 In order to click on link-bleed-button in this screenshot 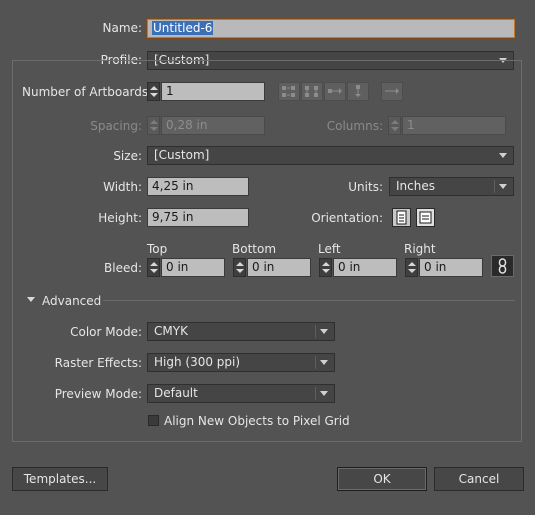, I will do `click(502, 266)`.